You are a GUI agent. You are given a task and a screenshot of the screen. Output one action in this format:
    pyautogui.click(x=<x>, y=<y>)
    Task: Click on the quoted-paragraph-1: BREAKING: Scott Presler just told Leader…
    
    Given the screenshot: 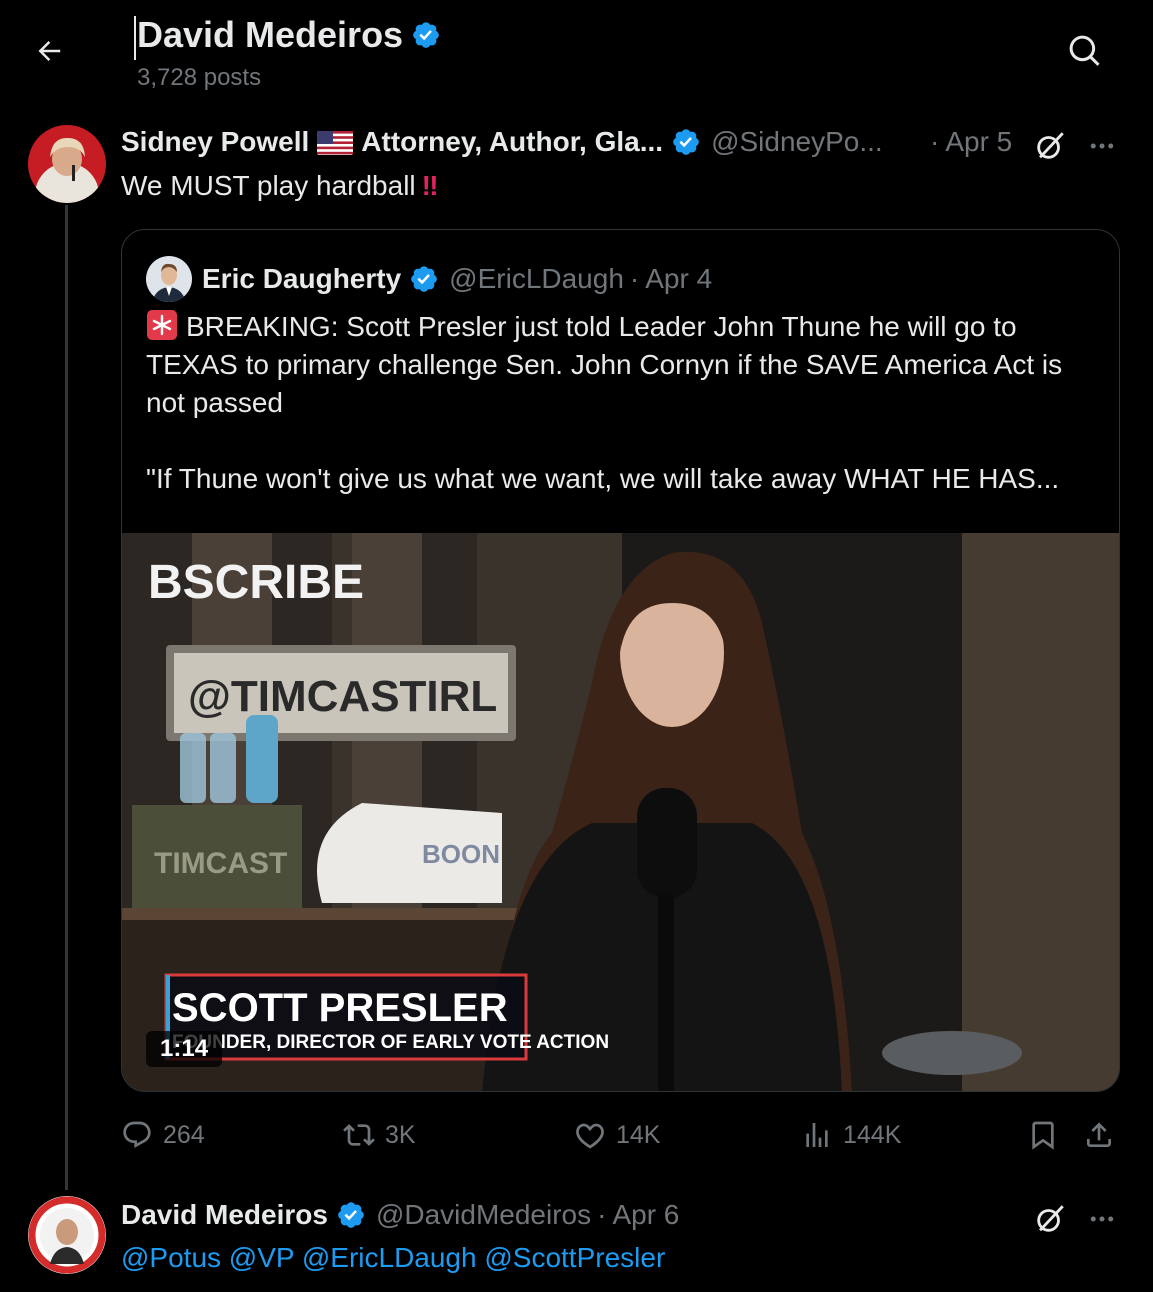 What is the action you would take?
    pyautogui.click(x=623, y=365)
    